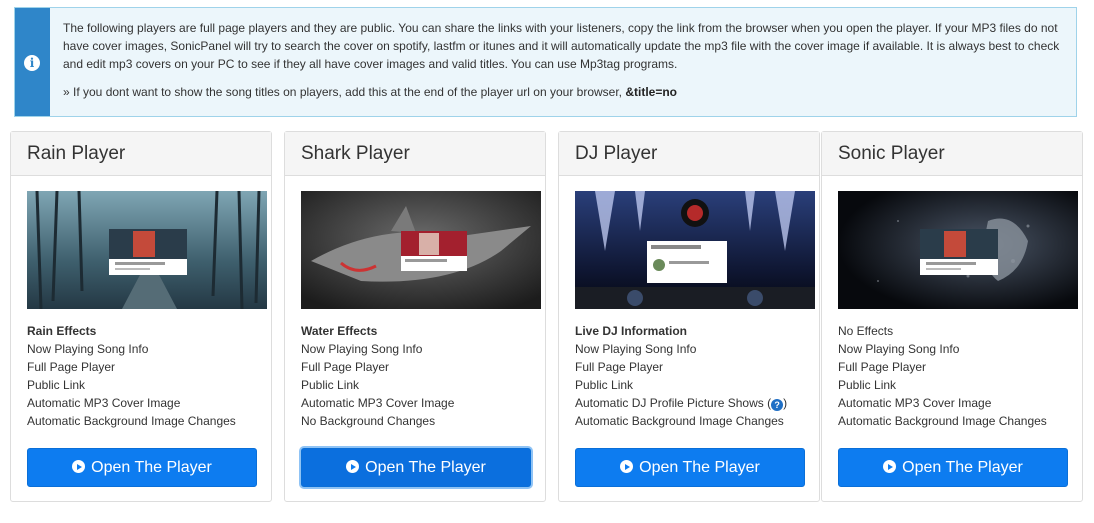 The width and height of the screenshot is (1094, 523). What do you see at coordinates (631, 331) in the screenshot?
I see `feature-item: Live DJ Information` at bounding box center [631, 331].